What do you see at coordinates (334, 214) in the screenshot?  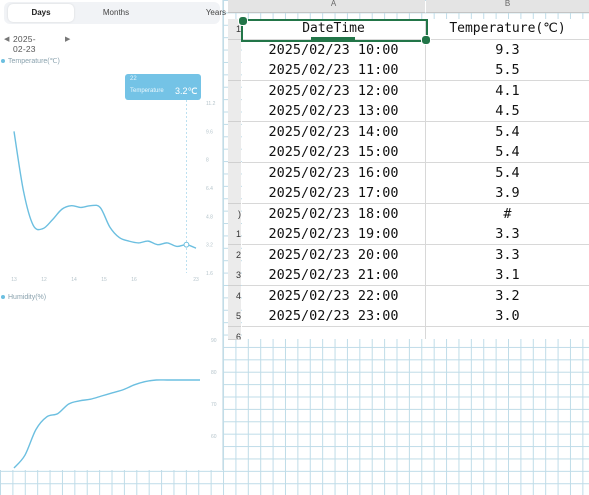 I see `datetime-cell: 2025/02/23 18:00` at bounding box center [334, 214].